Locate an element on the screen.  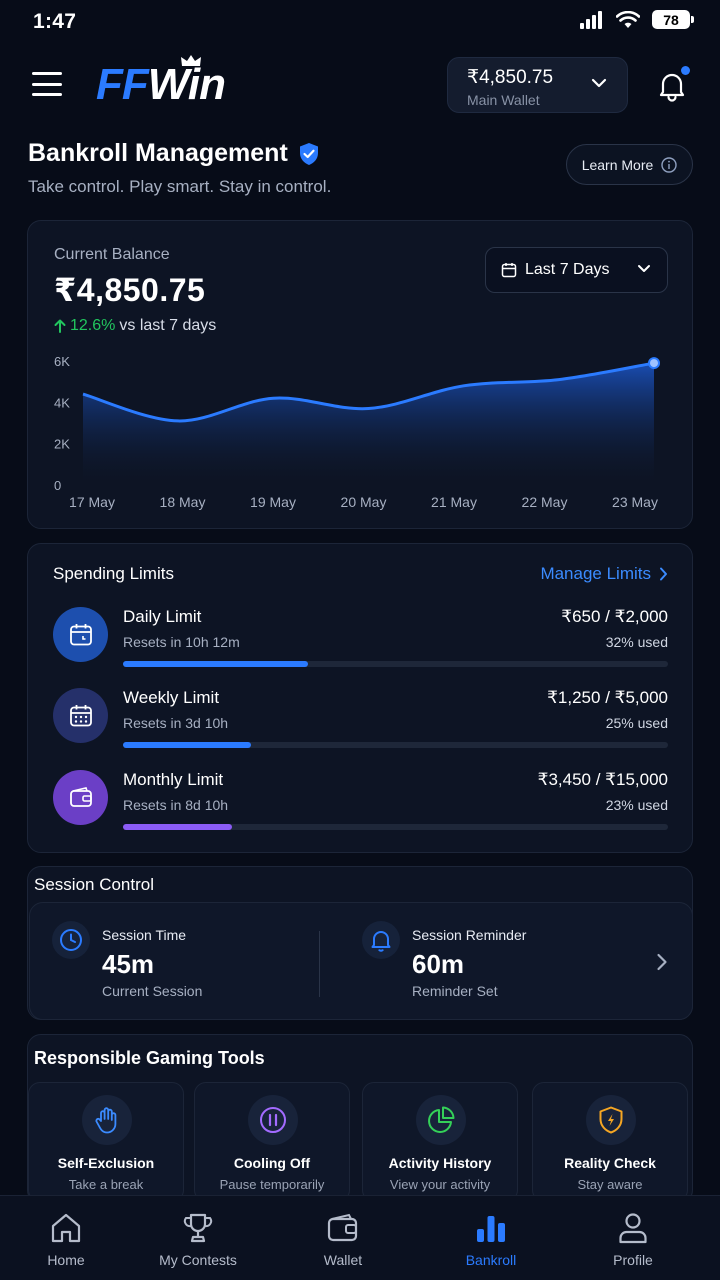
hand-icon-bg is located at coordinates (107, 1120).